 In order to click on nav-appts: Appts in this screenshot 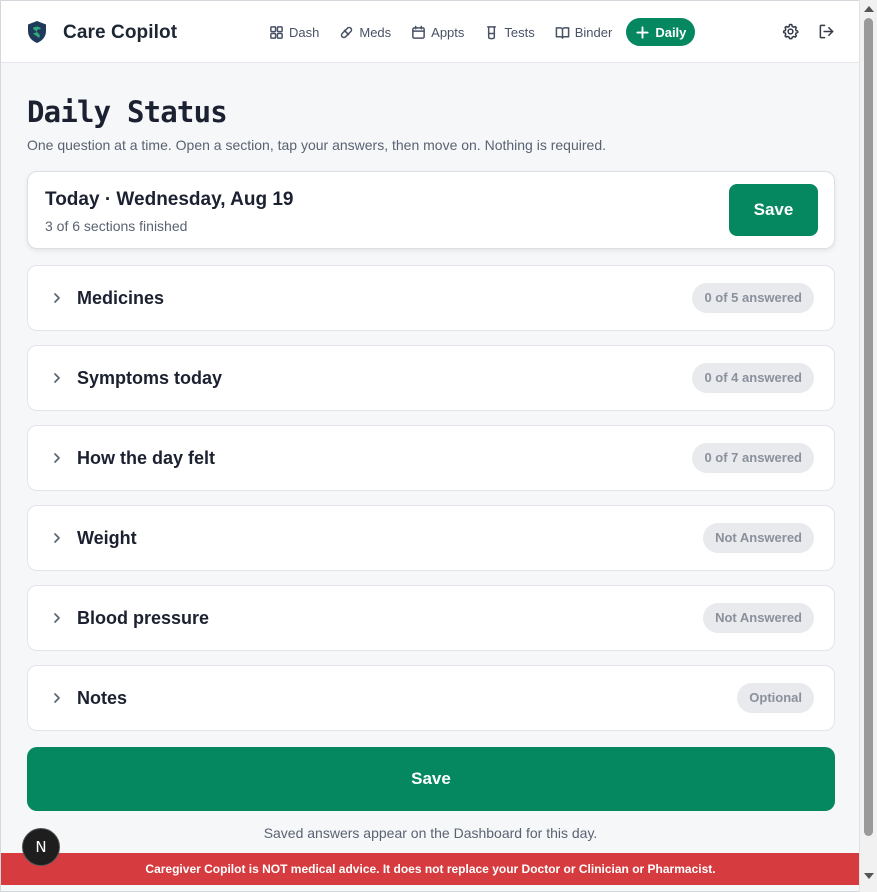, I will do `click(437, 32)`.